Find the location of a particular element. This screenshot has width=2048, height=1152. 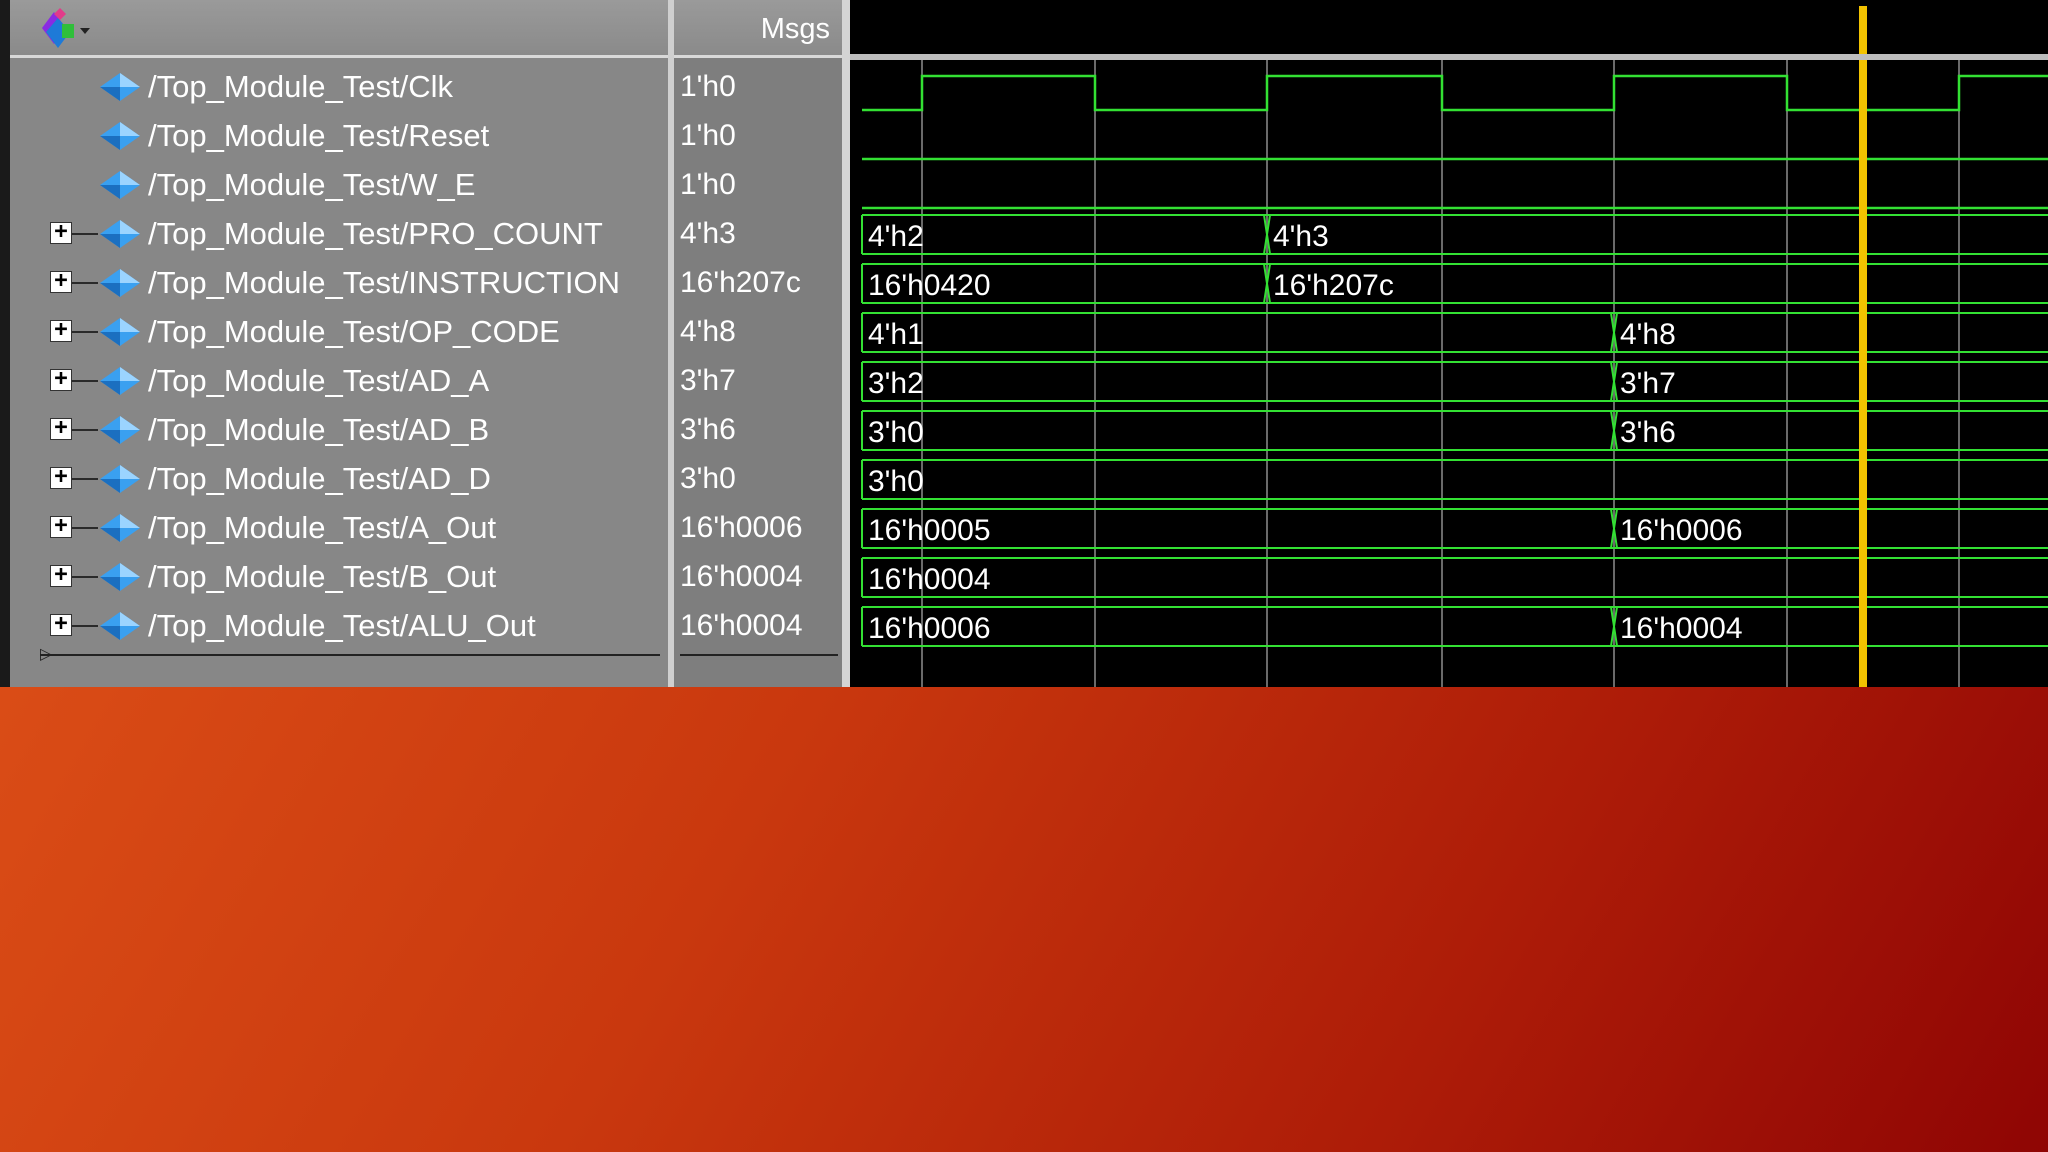

signal-row: + /Top_Module_Test/B_Out is located at coordinates (339, 576).